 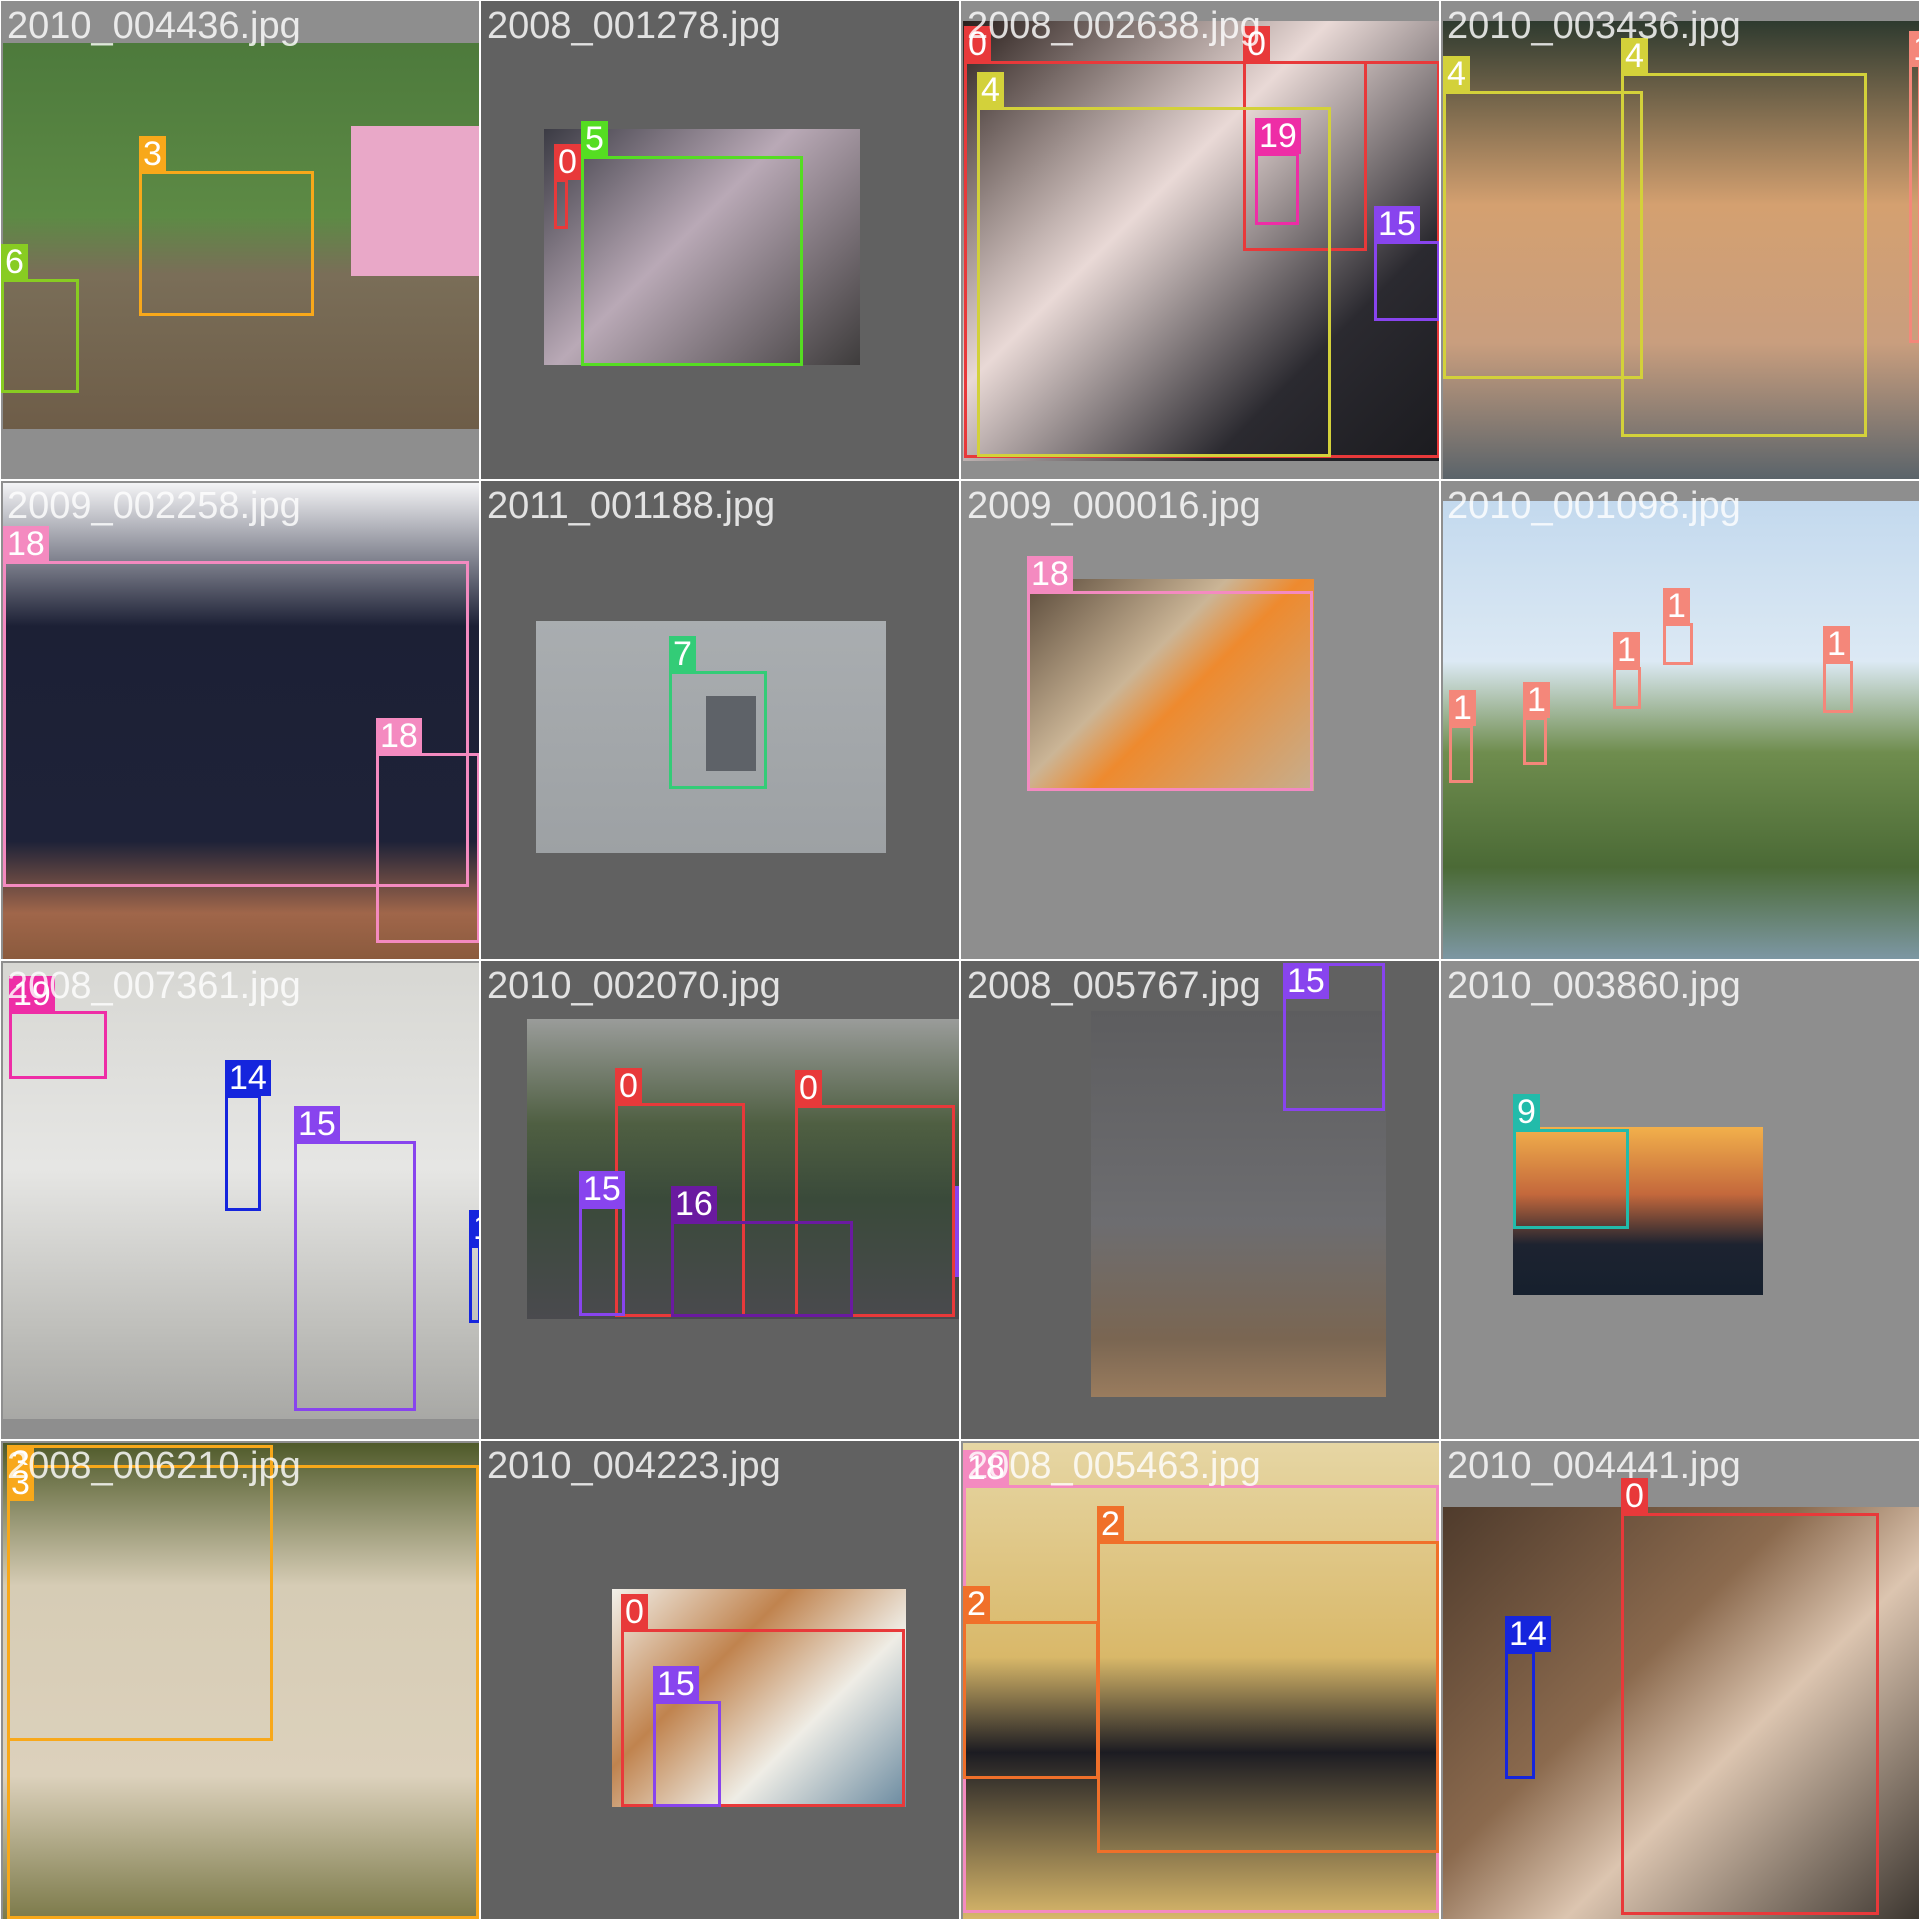 I want to click on tile-filename: 2010_001098.jpg, so click(x=1594, y=506).